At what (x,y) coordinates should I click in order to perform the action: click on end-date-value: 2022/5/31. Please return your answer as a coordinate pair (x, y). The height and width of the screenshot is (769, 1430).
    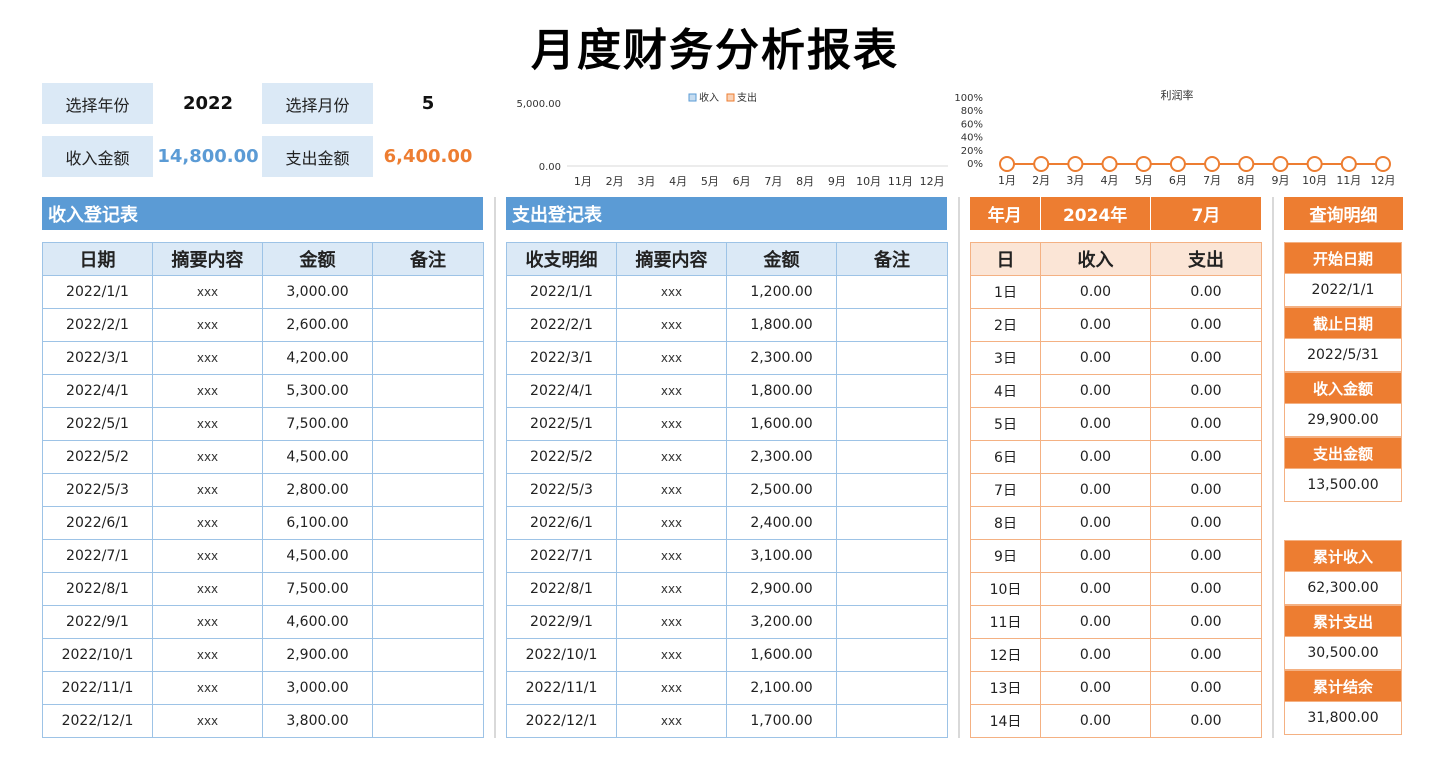
    Looking at the image, I should click on (1343, 355).